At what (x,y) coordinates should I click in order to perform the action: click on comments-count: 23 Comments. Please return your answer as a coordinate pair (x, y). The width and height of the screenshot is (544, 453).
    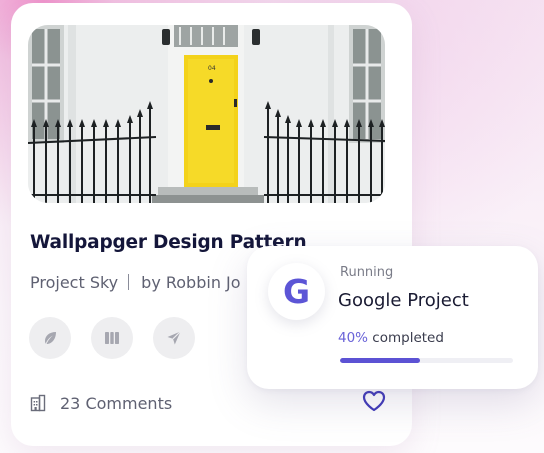
    Looking at the image, I should click on (101, 403).